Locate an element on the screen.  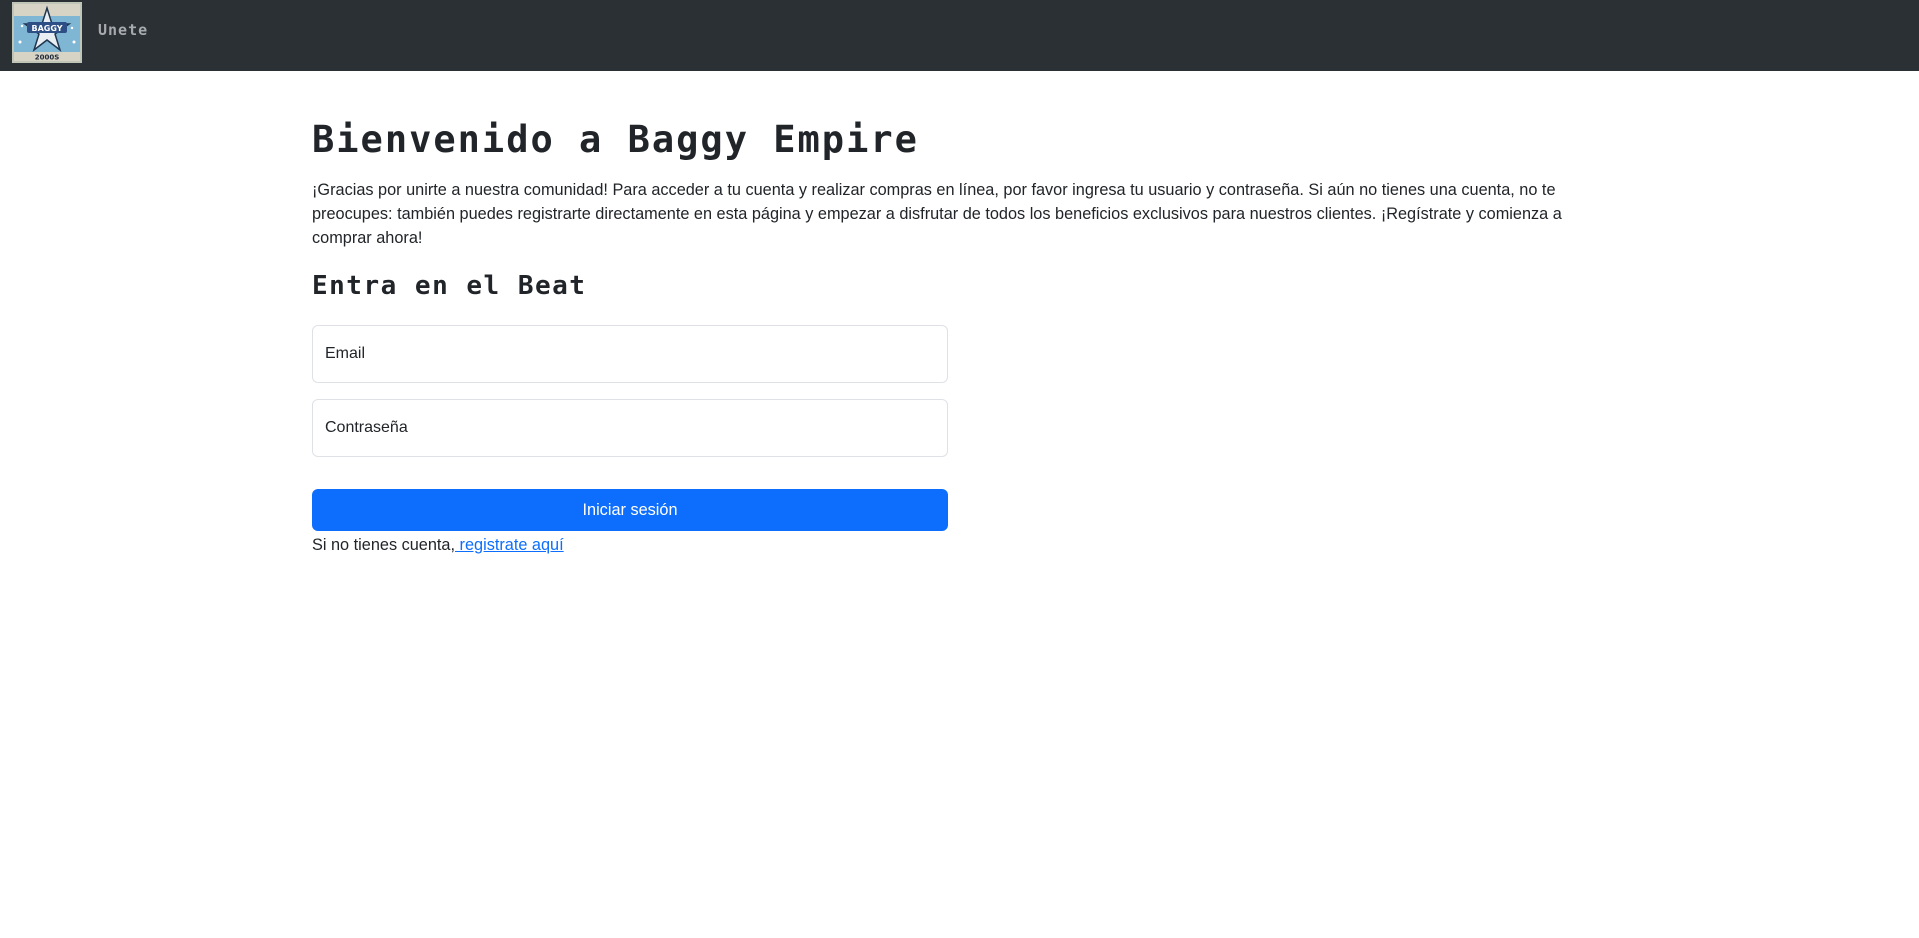
password-input is located at coordinates (630, 428).